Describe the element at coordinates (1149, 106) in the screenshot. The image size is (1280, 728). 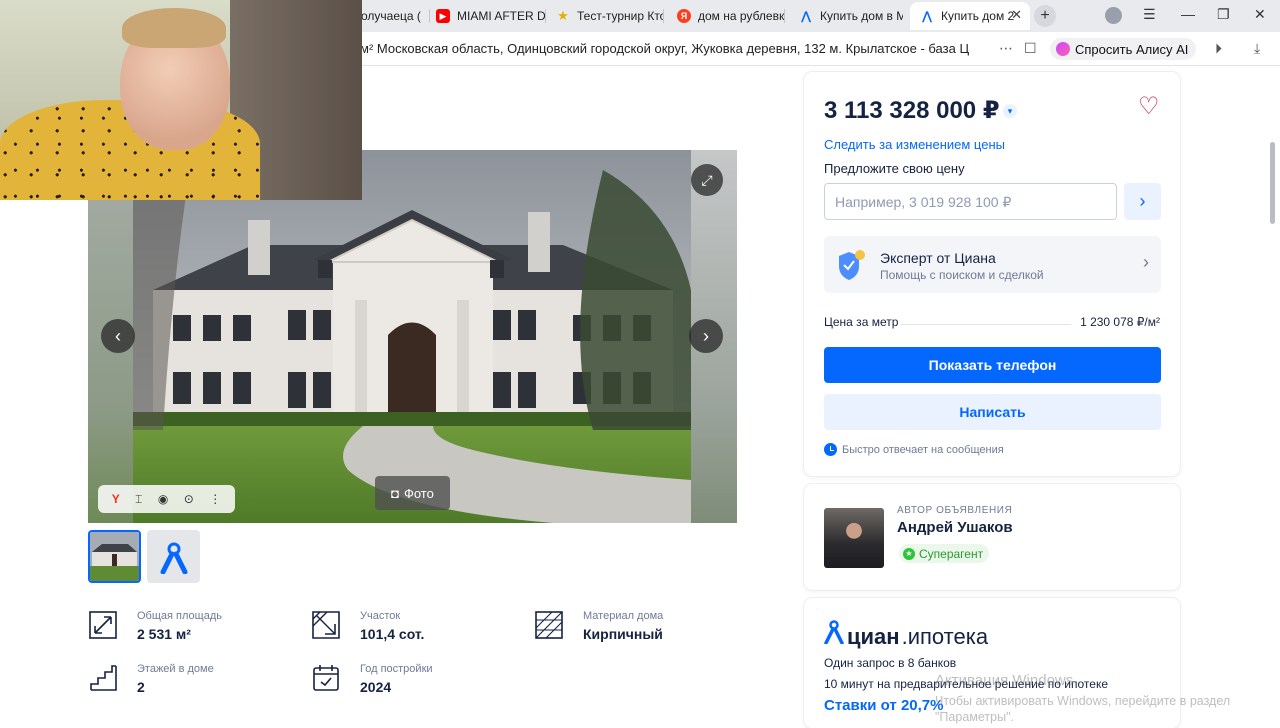
I see `favorite-heart-icon: ♡` at that location.